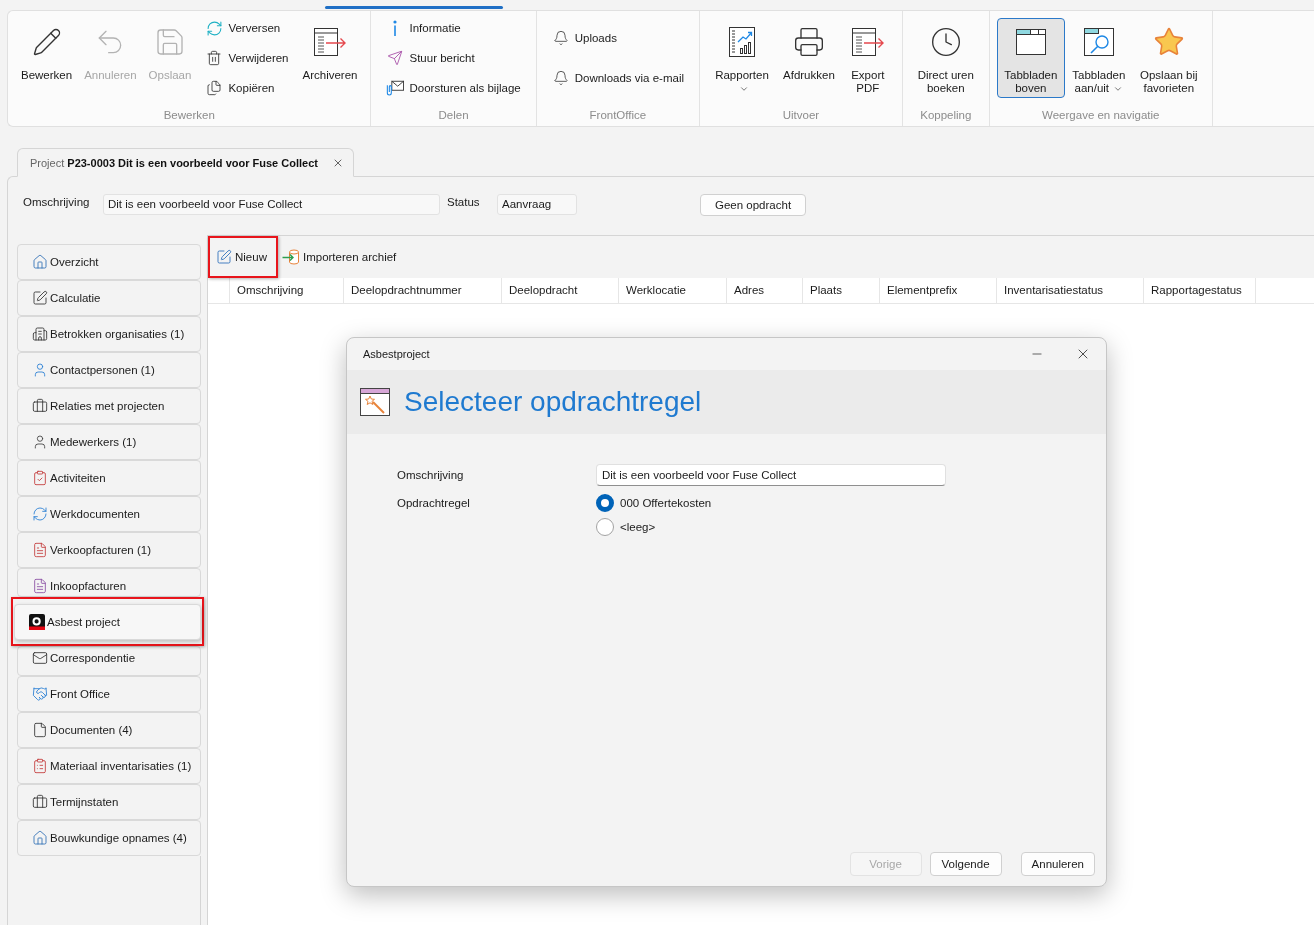 The height and width of the screenshot is (925, 1314). I want to click on ribbon-button: Archiveren, so click(330, 58).